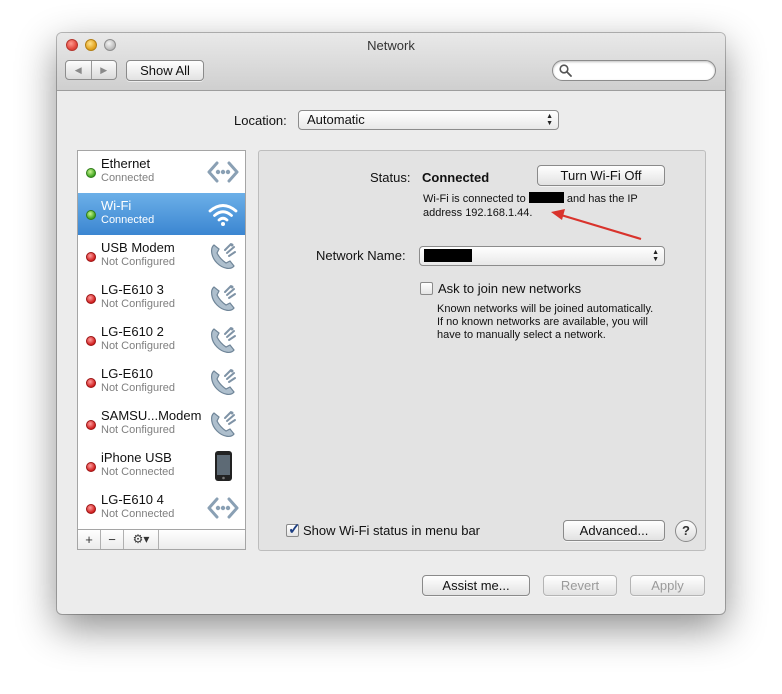 Image resolution: width=782 pixels, height=694 pixels. What do you see at coordinates (601, 175) in the screenshot?
I see `turn-wifi-off-button: Turn Wi-Fi Off` at bounding box center [601, 175].